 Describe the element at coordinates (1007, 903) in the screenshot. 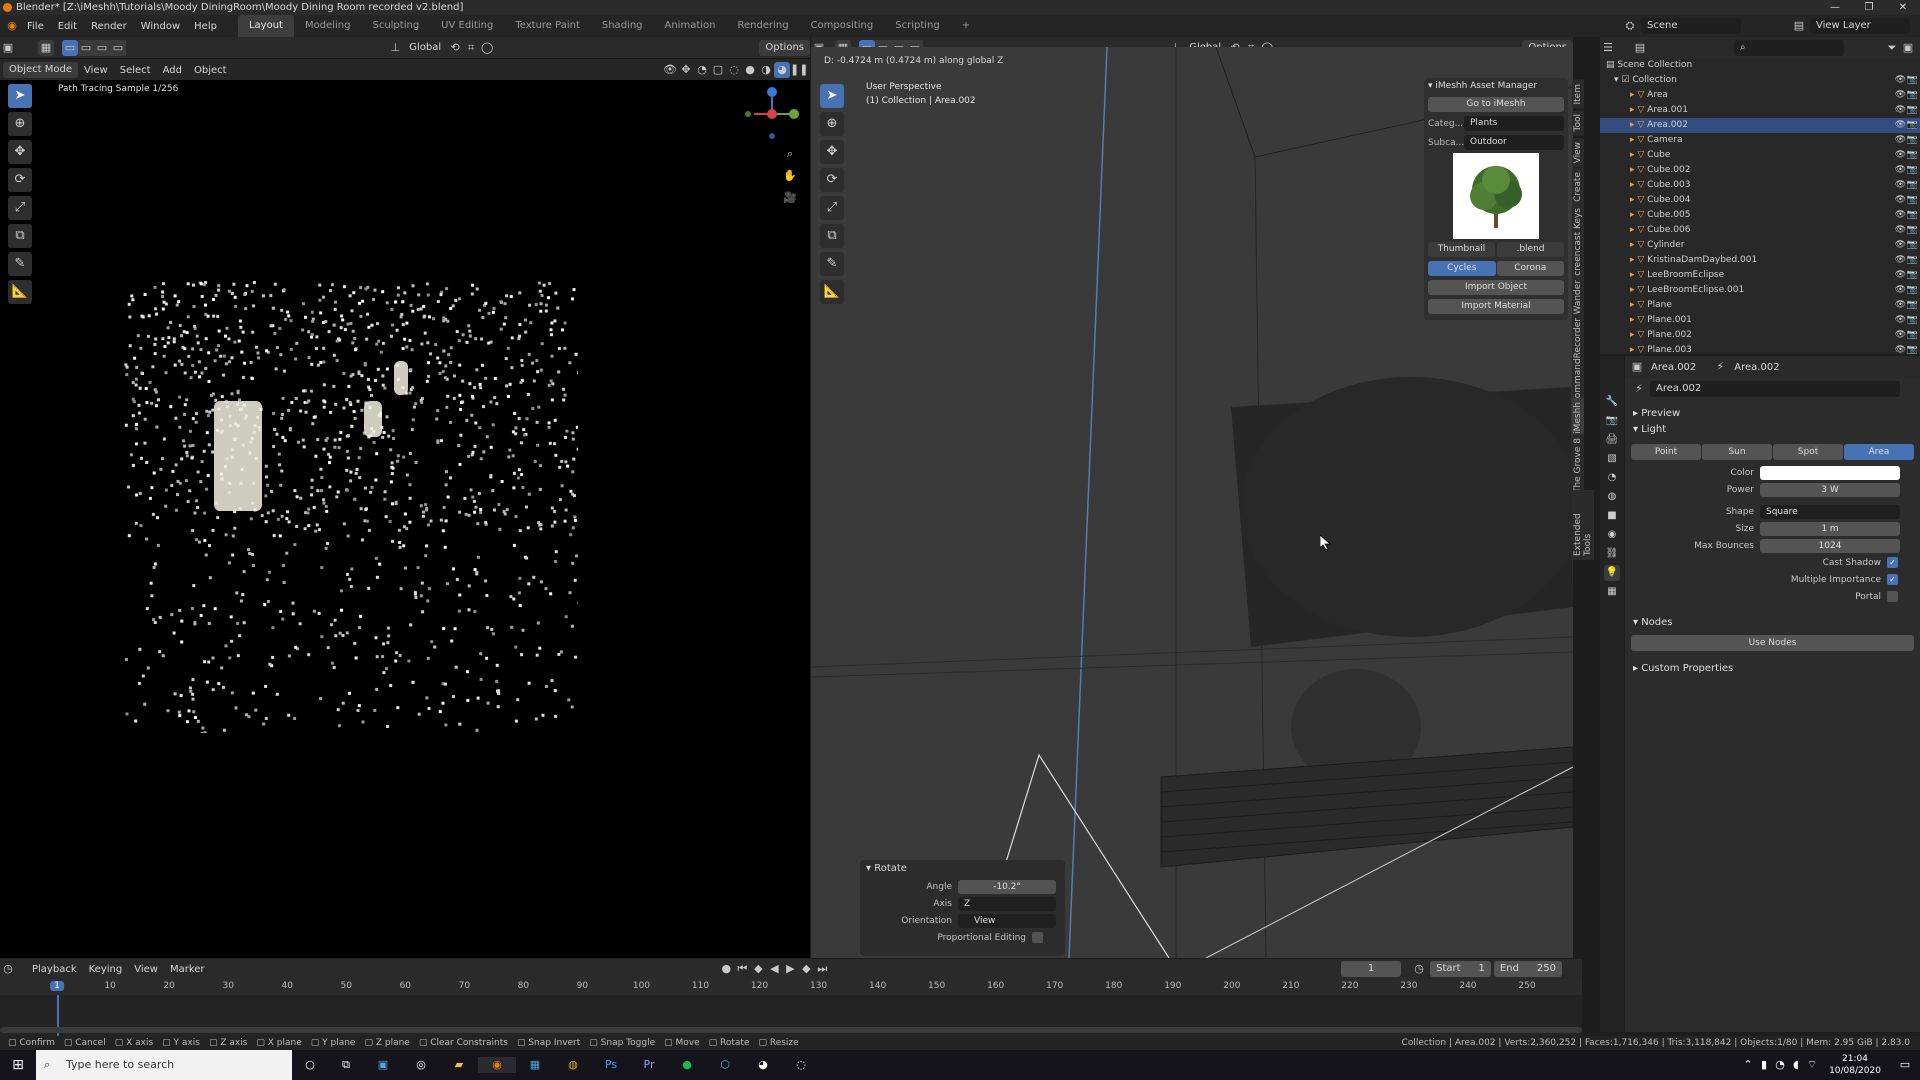

I see `axis-select: Z` at that location.